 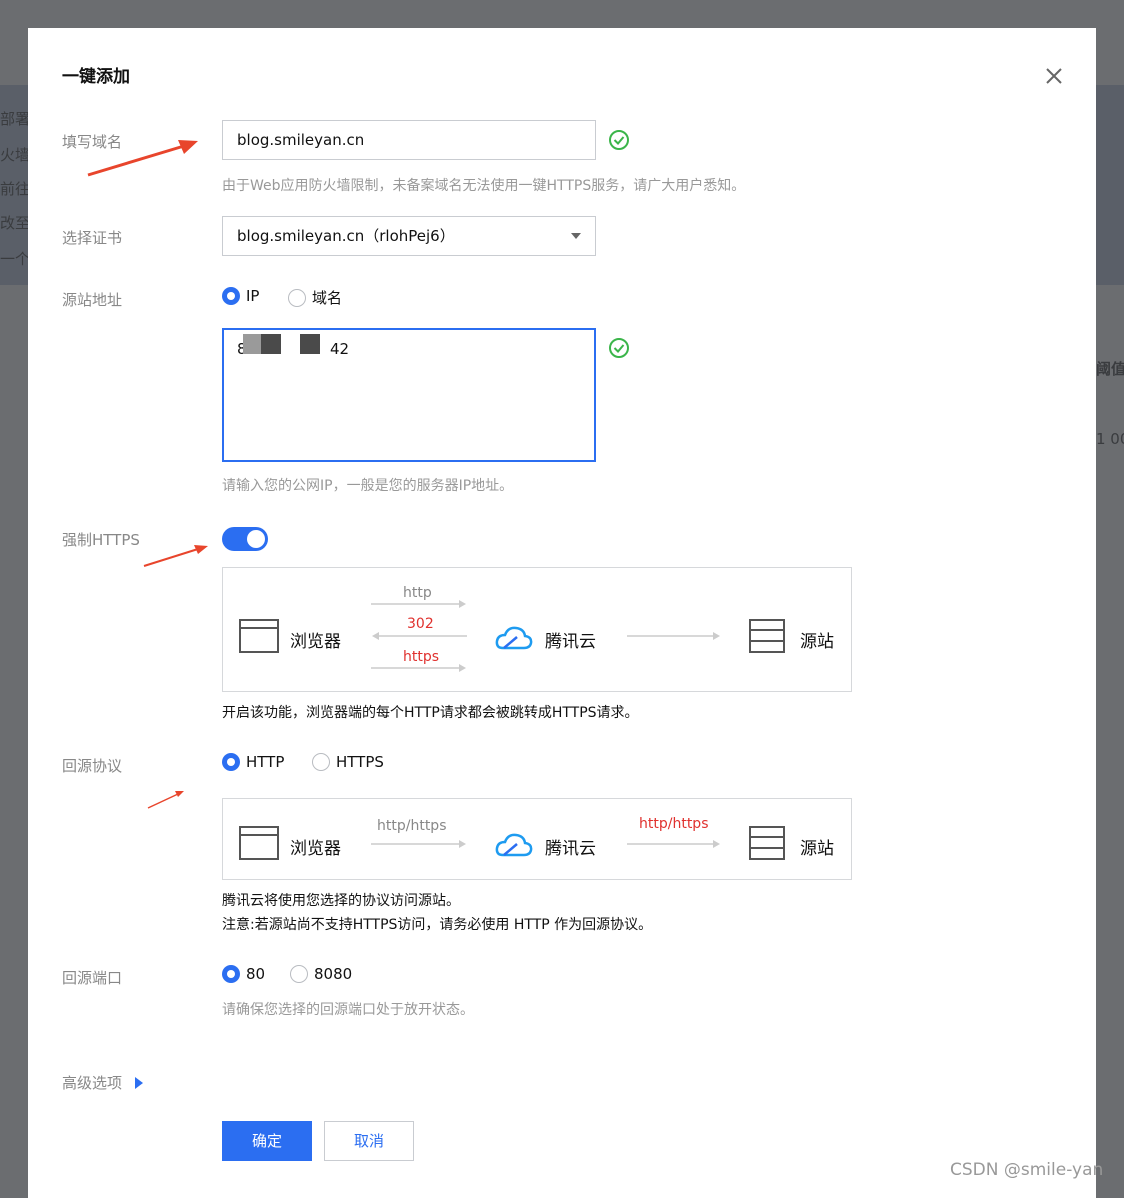 What do you see at coordinates (369, 1141) in the screenshot?
I see `cancel-button: 取消` at bounding box center [369, 1141].